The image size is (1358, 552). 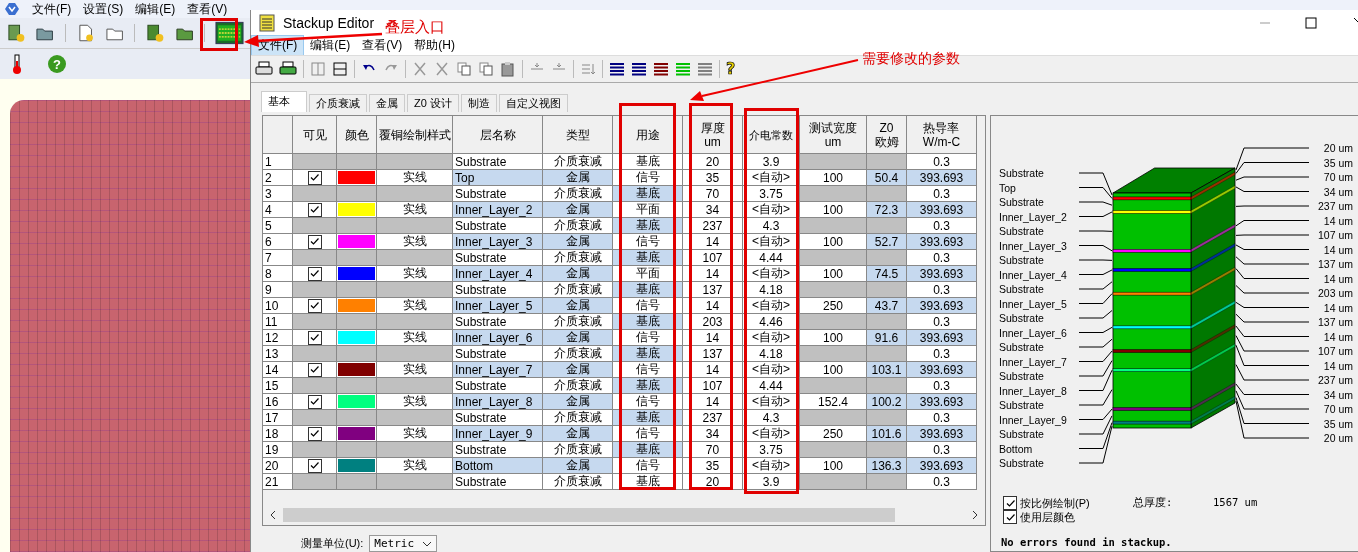 What do you see at coordinates (273, 515) in the screenshot?
I see `scroll-left-icon` at bounding box center [273, 515].